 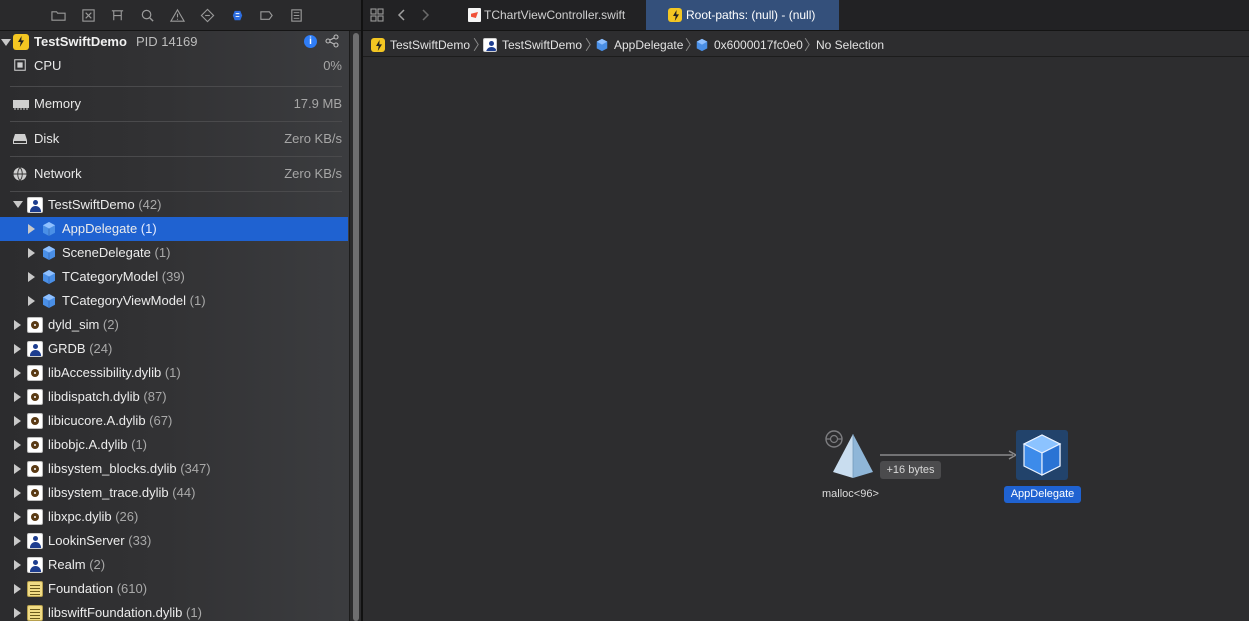 What do you see at coordinates (80, 41) in the screenshot?
I see `process-name: TestSwiftDemo` at bounding box center [80, 41].